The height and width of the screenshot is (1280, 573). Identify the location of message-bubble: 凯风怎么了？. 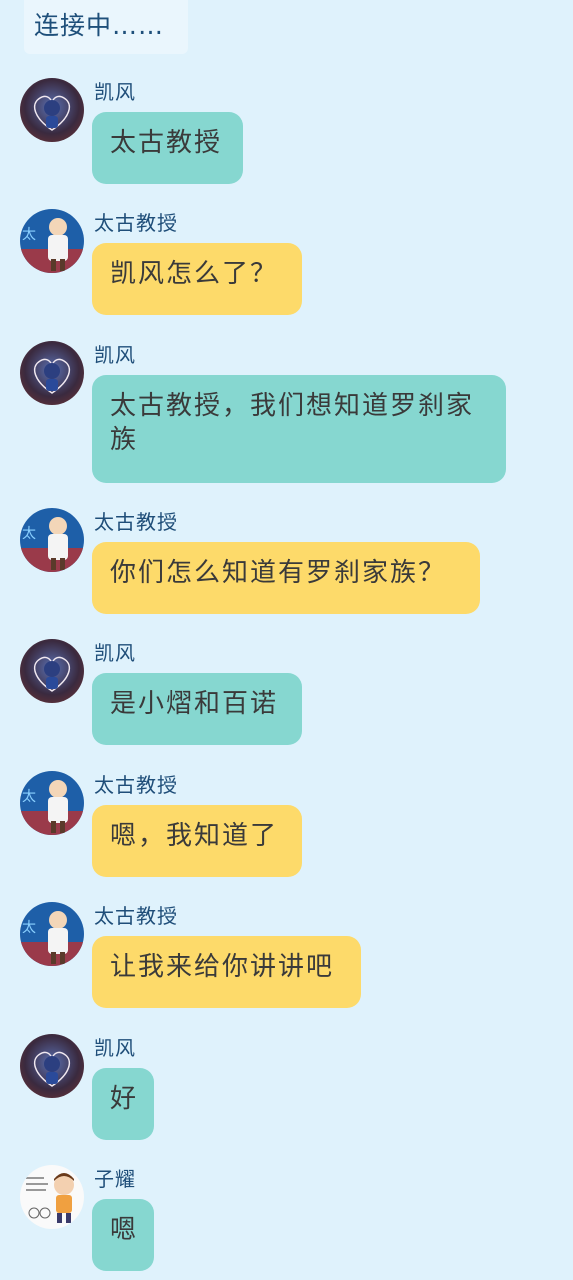
(197, 279).